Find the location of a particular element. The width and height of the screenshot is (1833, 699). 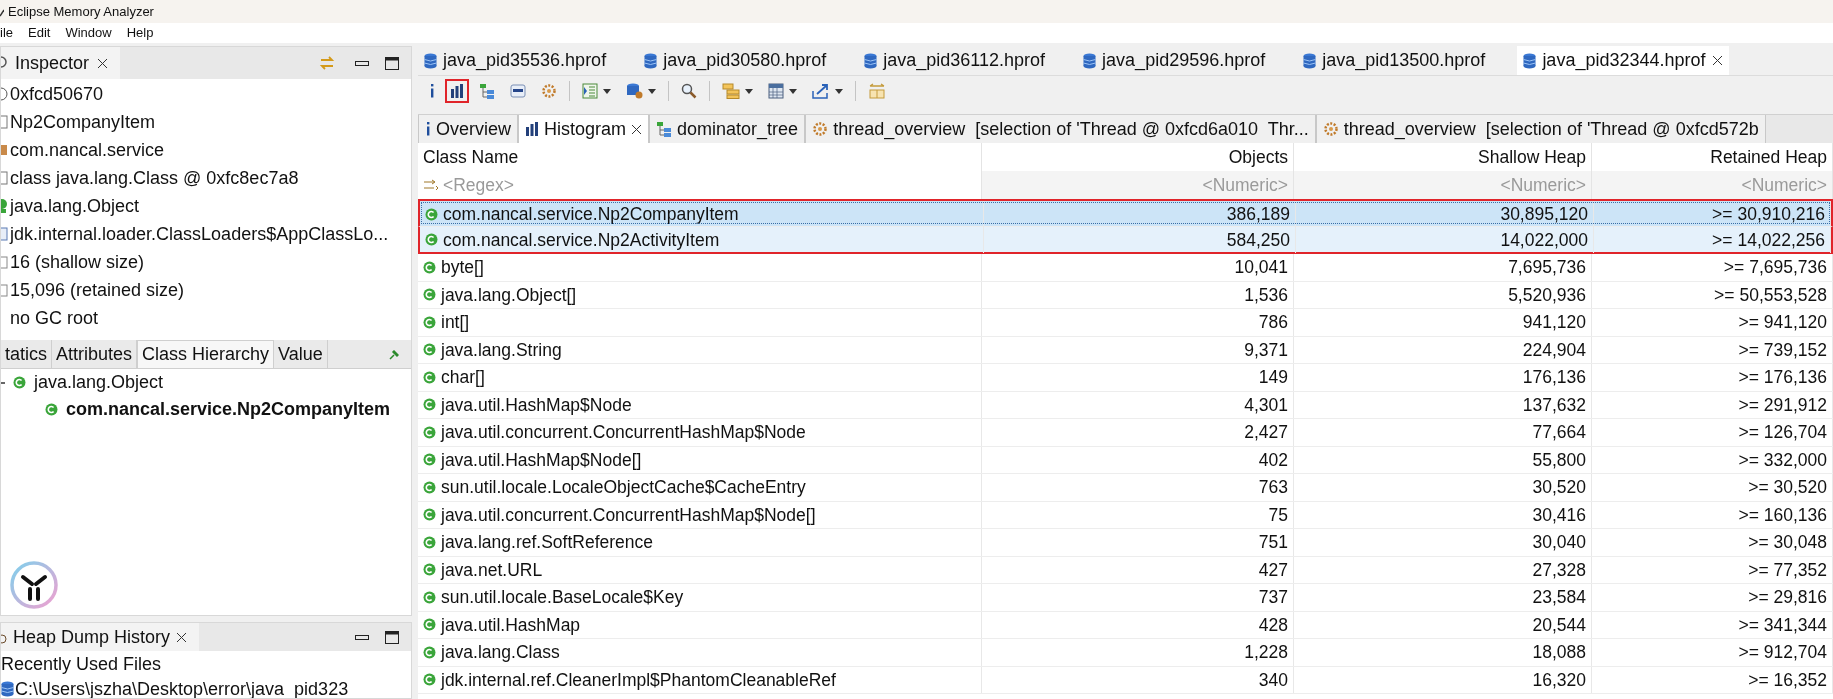

menu-item: Window is located at coordinates (88, 33).